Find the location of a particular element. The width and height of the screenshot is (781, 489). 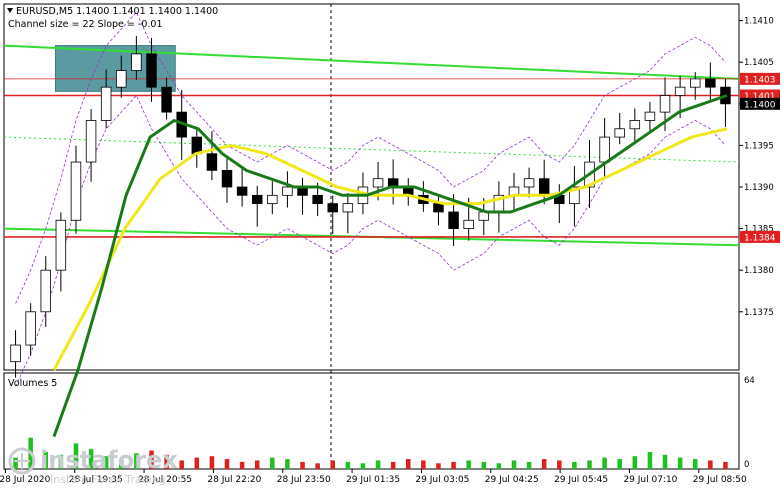

price-tags: 1.14031.14011.14001.1384 is located at coordinates (760, 157).